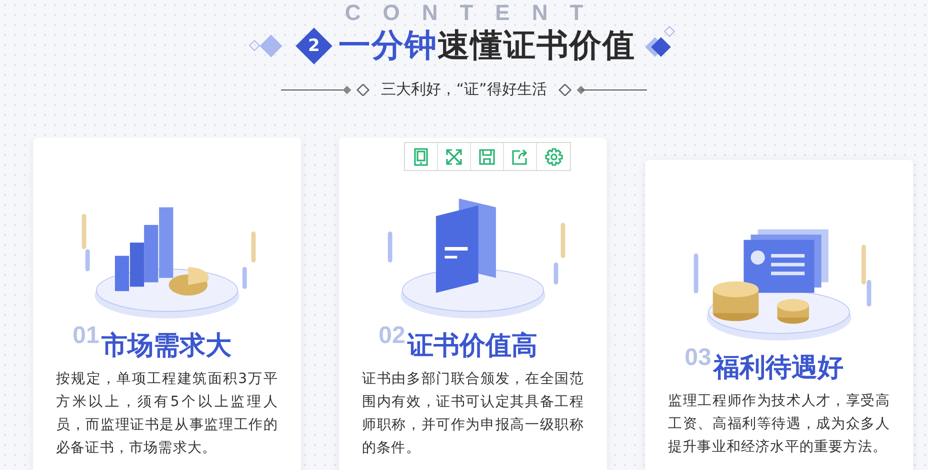 The height and width of the screenshot is (470, 928). What do you see at coordinates (554, 156) in the screenshot?
I see `settings-icon` at bounding box center [554, 156].